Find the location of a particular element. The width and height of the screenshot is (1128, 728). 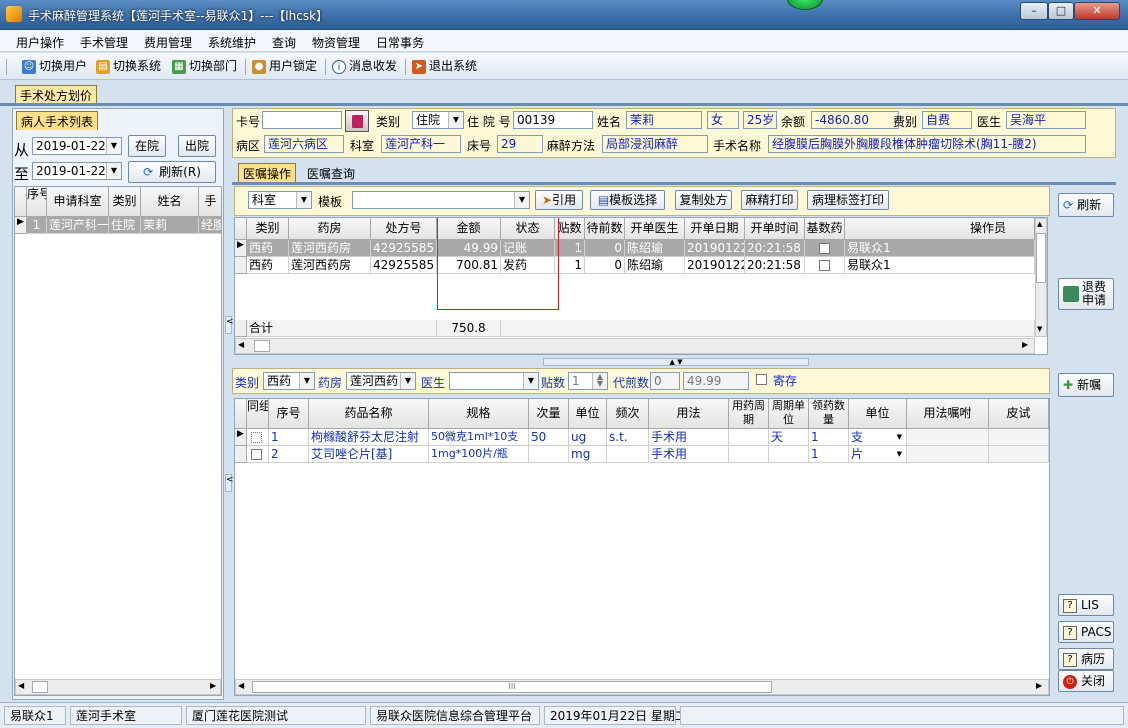

to-date-picker: 2019-01-22 ▼ is located at coordinates (77, 171).